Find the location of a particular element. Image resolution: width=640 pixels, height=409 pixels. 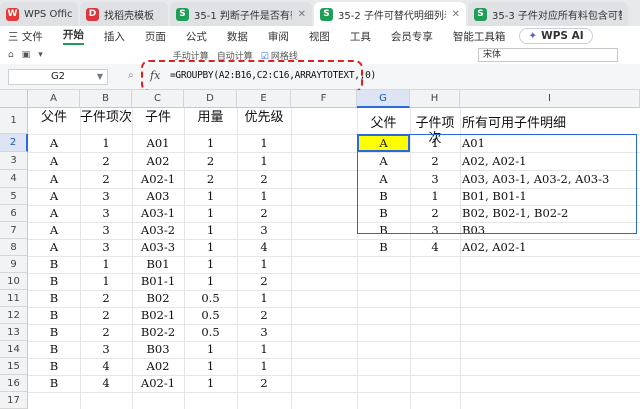

row-header-15: 15 is located at coordinates (14, 366).